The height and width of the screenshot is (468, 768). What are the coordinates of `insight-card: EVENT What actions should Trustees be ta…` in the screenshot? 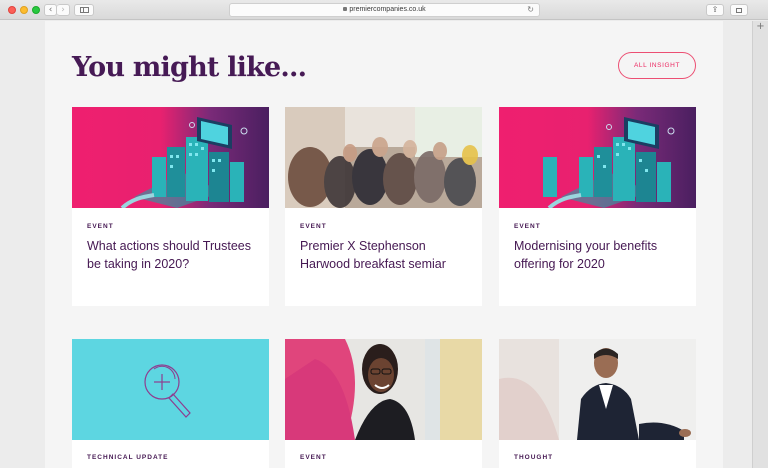 It's located at (170, 206).